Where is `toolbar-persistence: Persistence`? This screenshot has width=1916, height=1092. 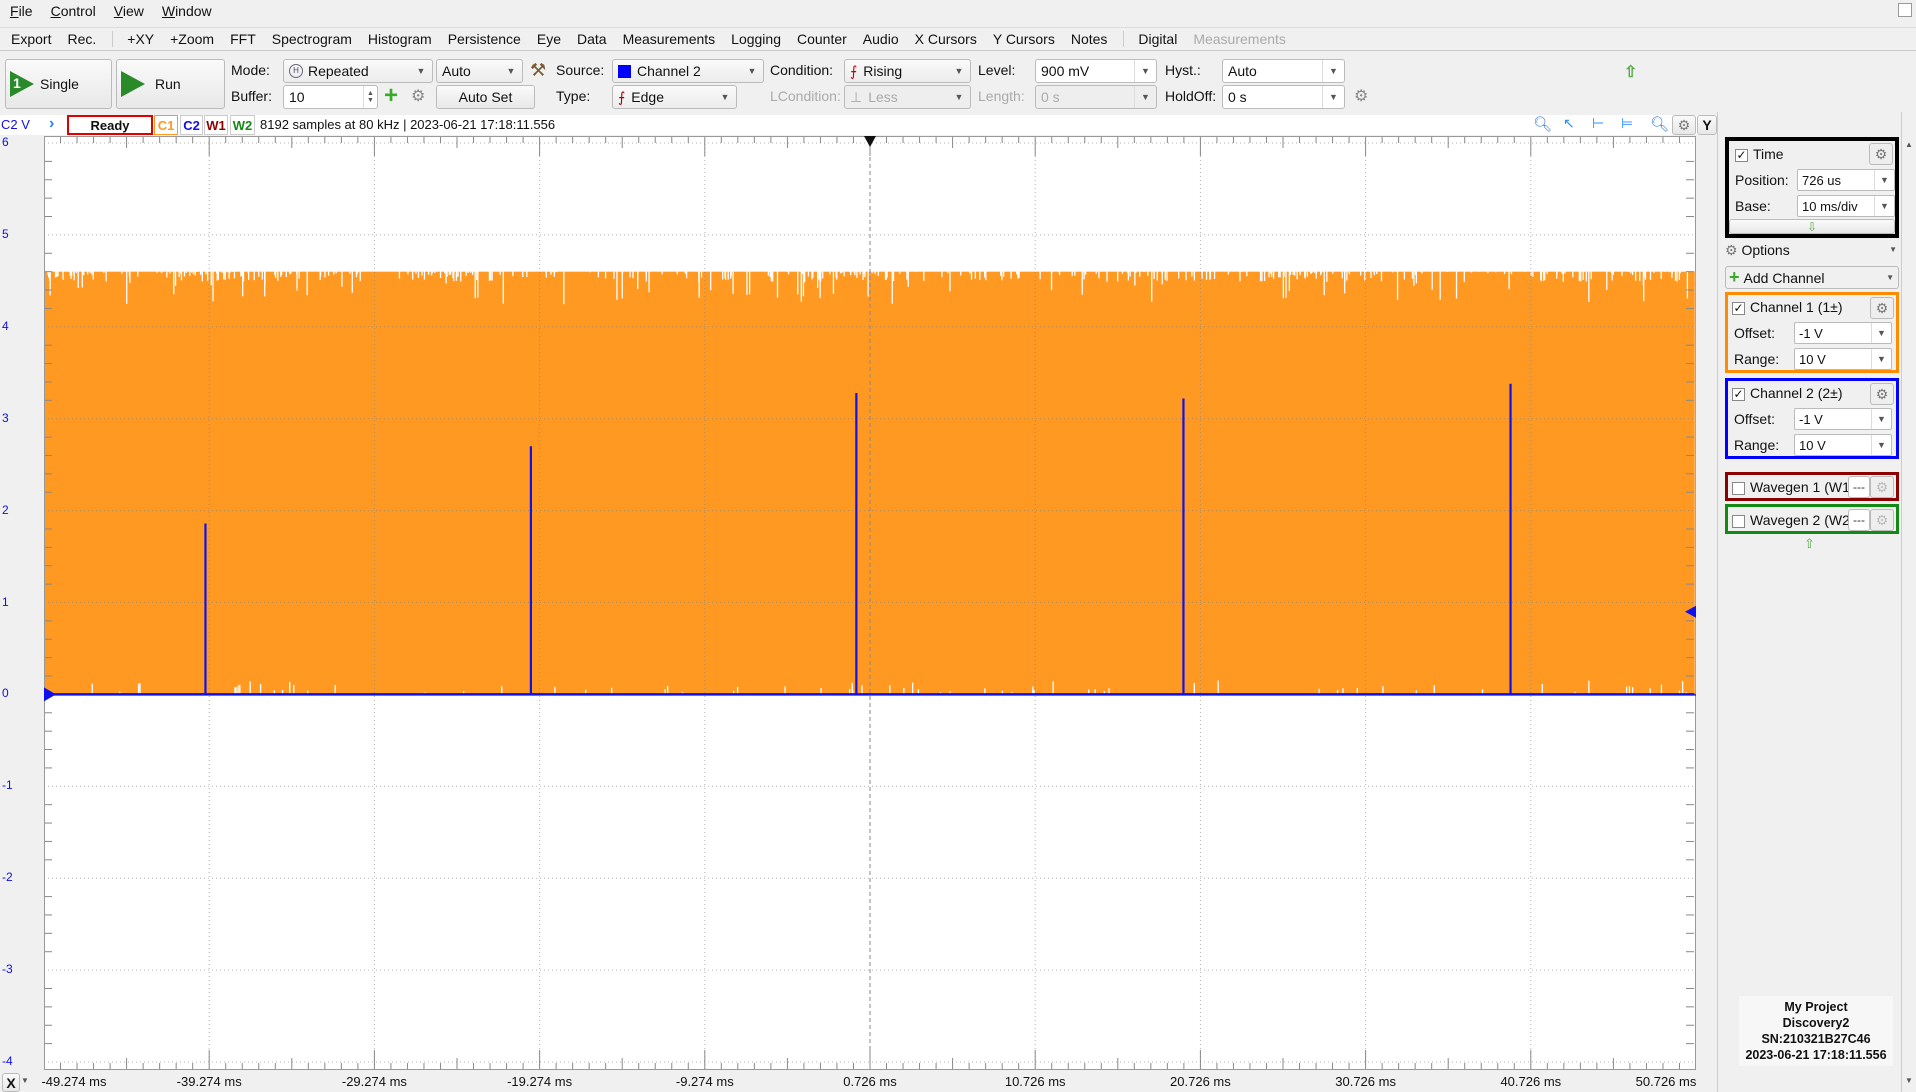 toolbar-persistence: Persistence is located at coordinates (484, 39).